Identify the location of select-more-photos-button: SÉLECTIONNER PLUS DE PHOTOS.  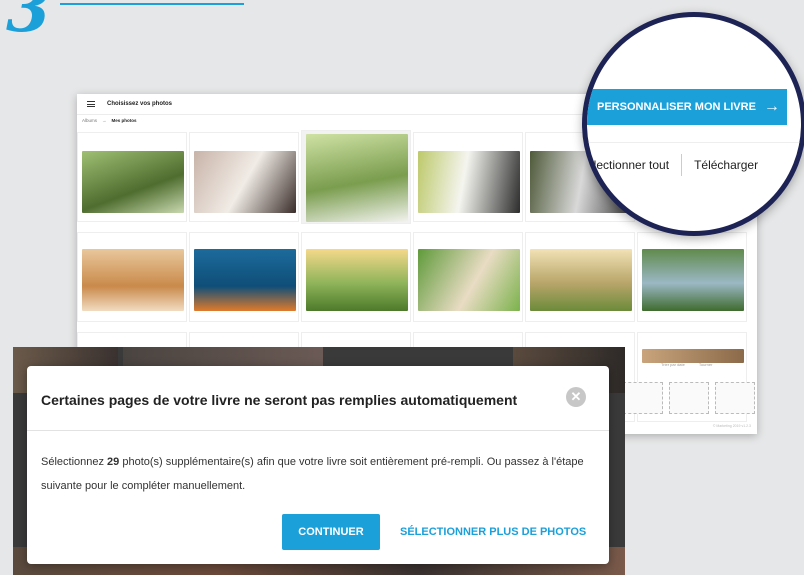
(493, 532).